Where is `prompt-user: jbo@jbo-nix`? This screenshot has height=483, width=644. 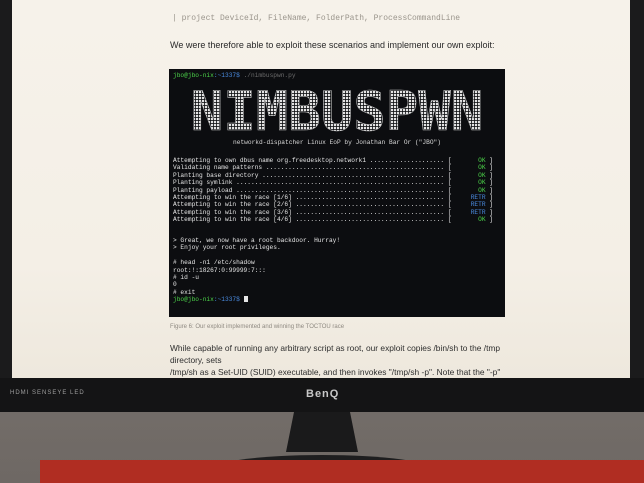
prompt-user: jbo@jbo-nix is located at coordinates (193, 75).